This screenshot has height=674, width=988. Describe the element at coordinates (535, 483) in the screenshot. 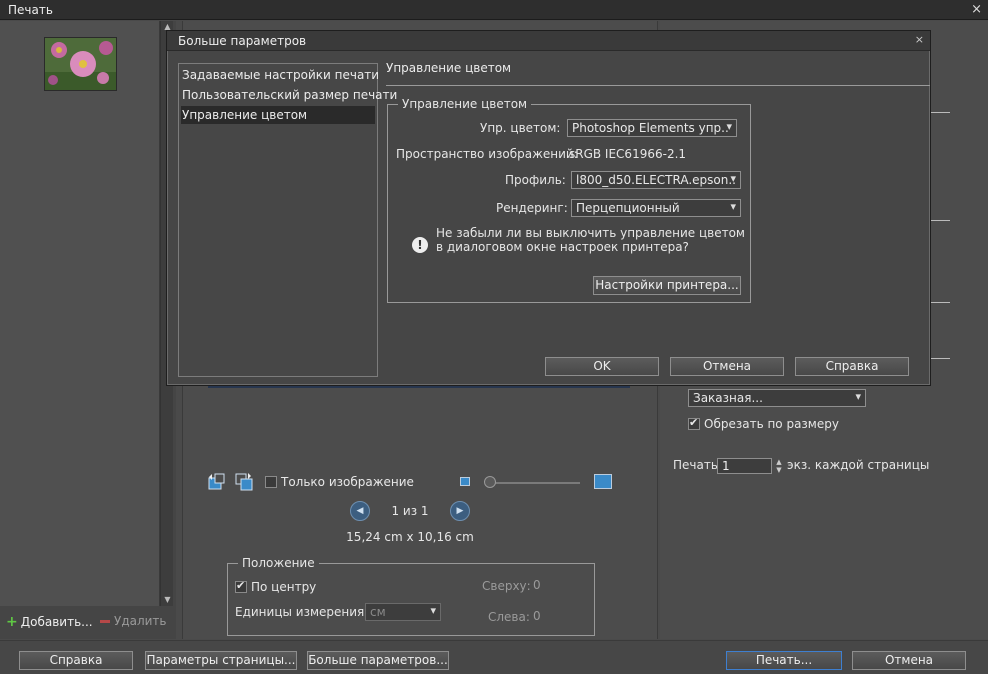

I see `zoom-slider-track` at that location.